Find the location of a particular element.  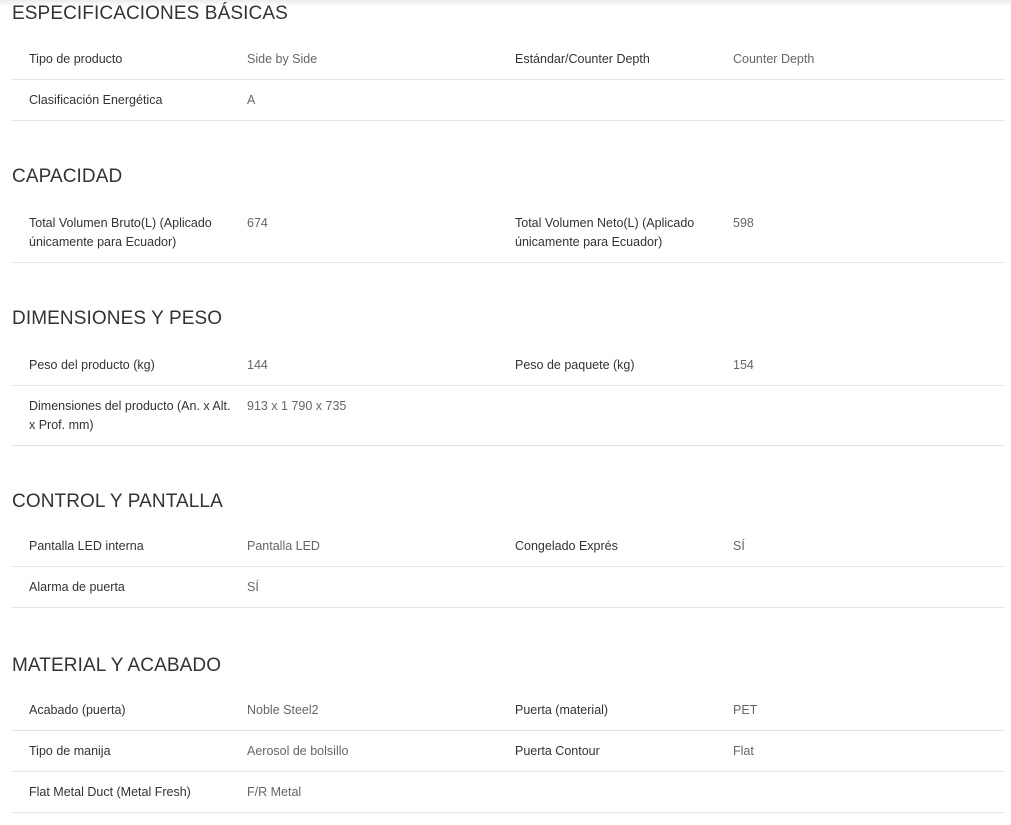

spec-value: Flat is located at coordinates (743, 751).